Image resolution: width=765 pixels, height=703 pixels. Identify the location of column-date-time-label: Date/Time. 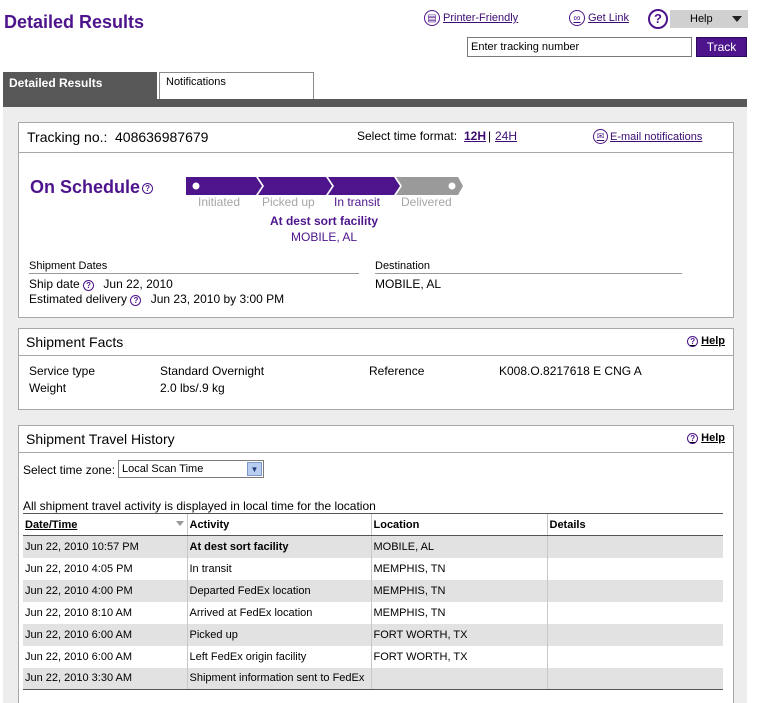
(51, 524).